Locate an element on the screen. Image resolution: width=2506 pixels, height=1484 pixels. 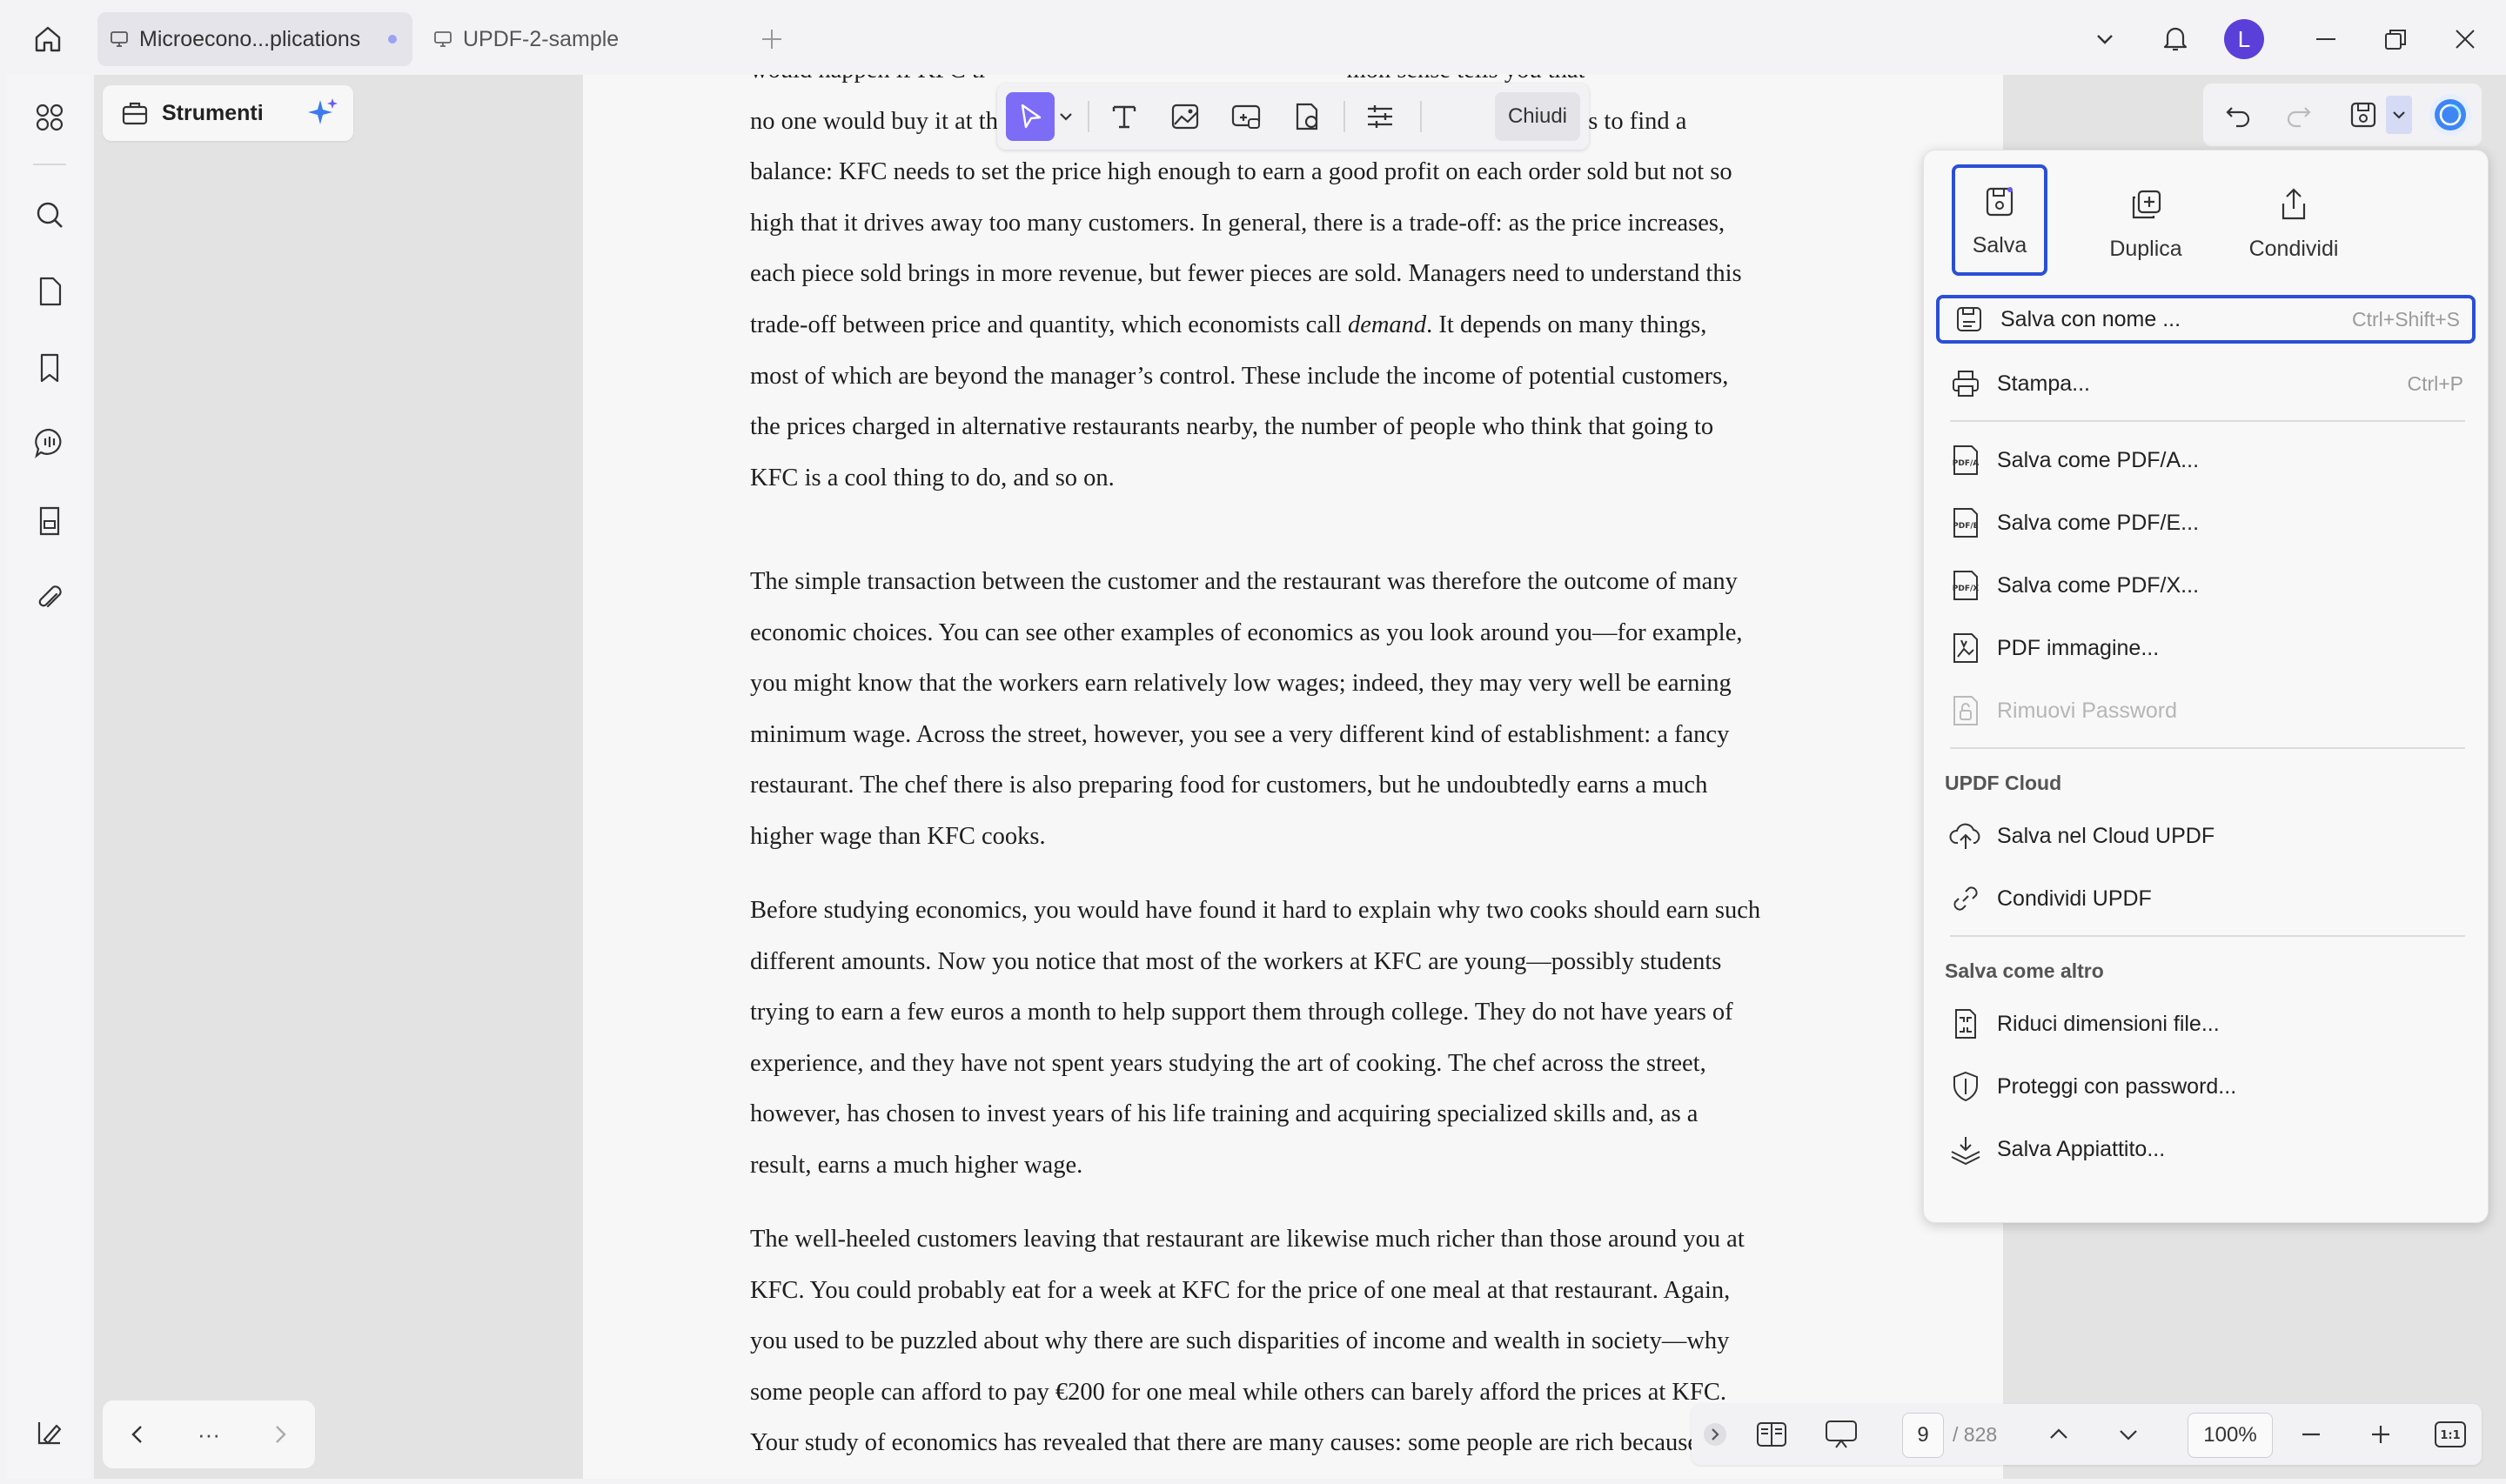
new-tab-icon is located at coordinates (772, 39).